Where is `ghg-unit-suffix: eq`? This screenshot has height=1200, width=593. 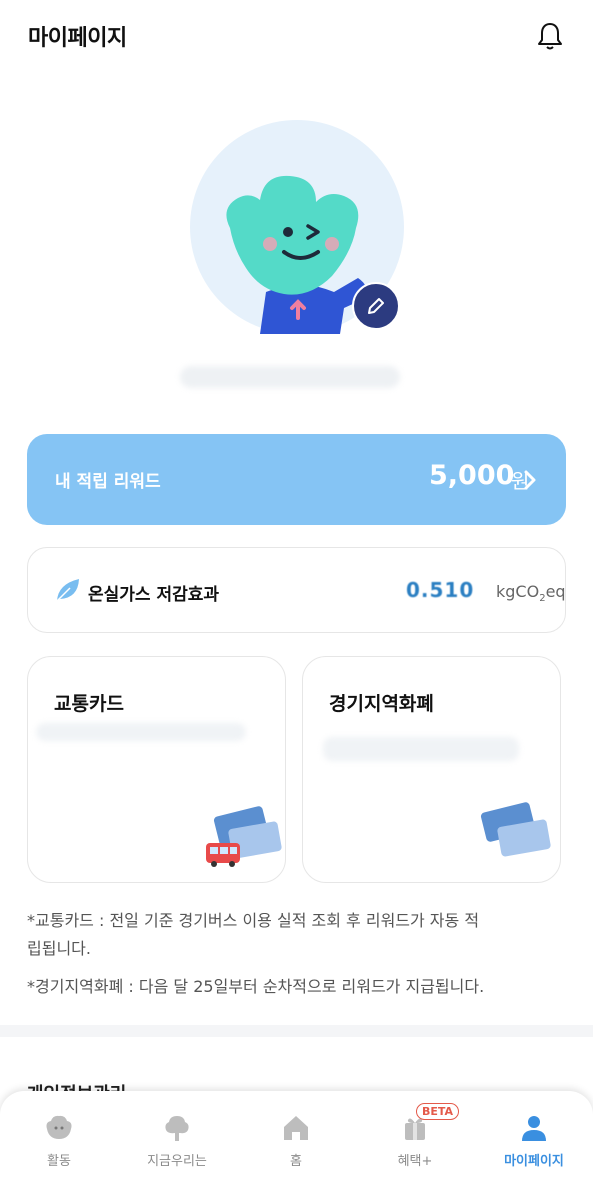 ghg-unit-suffix: eq is located at coordinates (555, 591).